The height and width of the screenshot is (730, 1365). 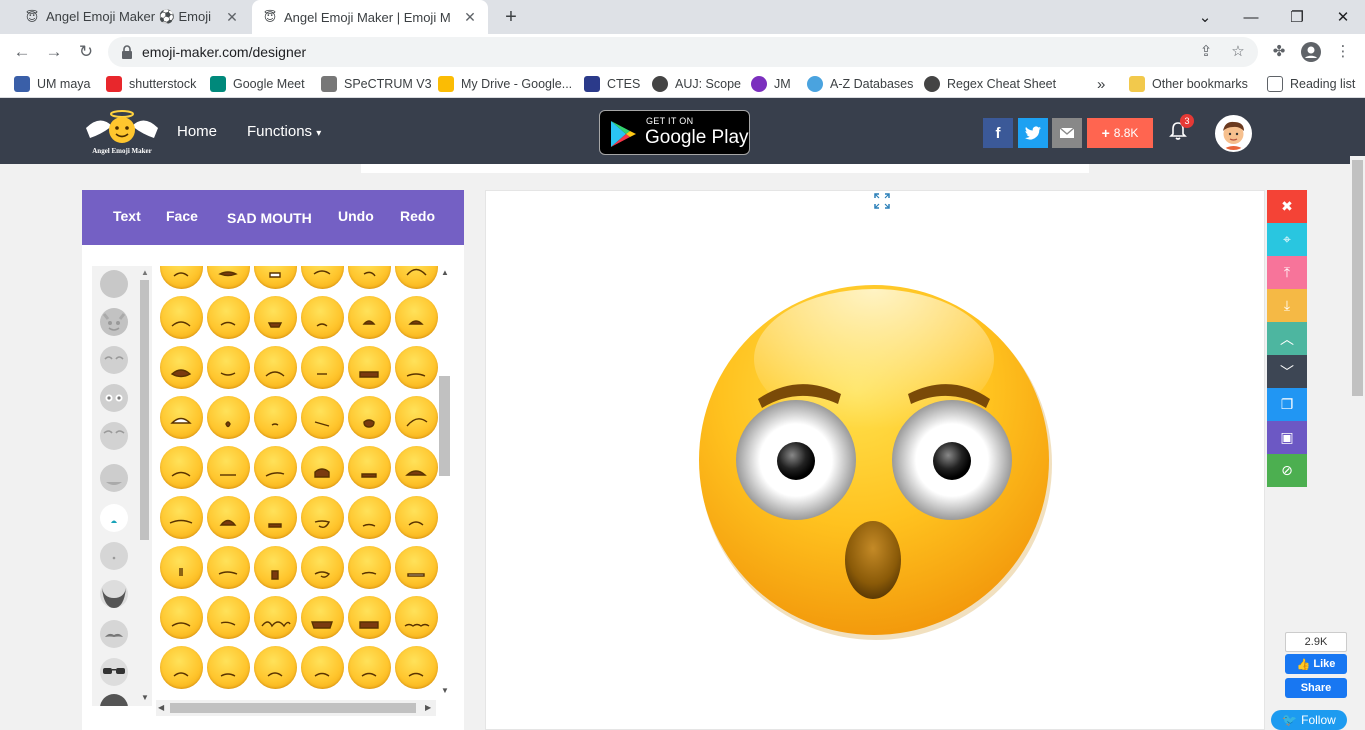 What do you see at coordinates (114, 634) in the screenshot?
I see `mustache-category-icon` at bounding box center [114, 634].